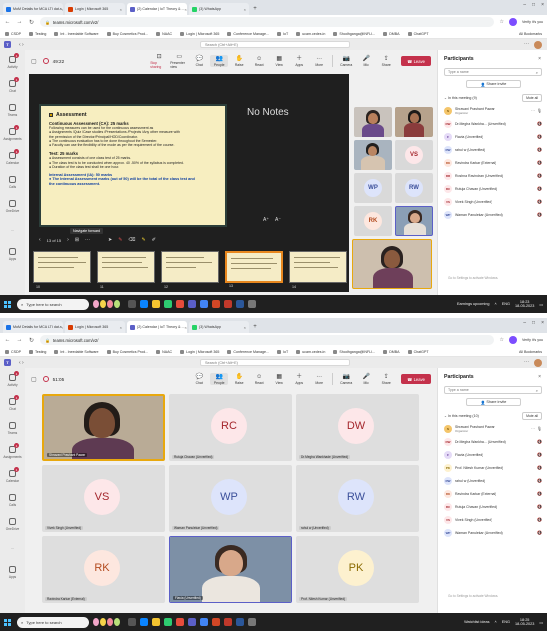 Image resolution: width=547 pixels, height=634 pixels. What do you see at coordinates (346, 61) in the screenshot?
I see `camera-button: 📷 Camera` at bounding box center [346, 61].